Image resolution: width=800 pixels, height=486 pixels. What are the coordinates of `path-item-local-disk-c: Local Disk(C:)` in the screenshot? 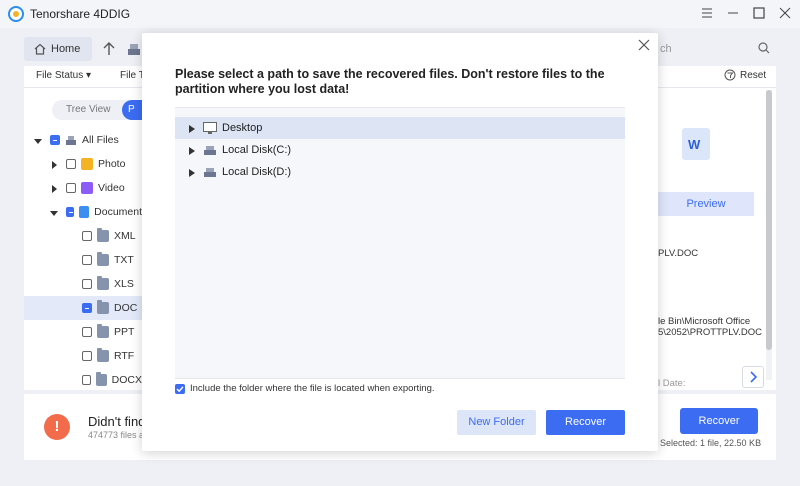 It's located at (400, 150).